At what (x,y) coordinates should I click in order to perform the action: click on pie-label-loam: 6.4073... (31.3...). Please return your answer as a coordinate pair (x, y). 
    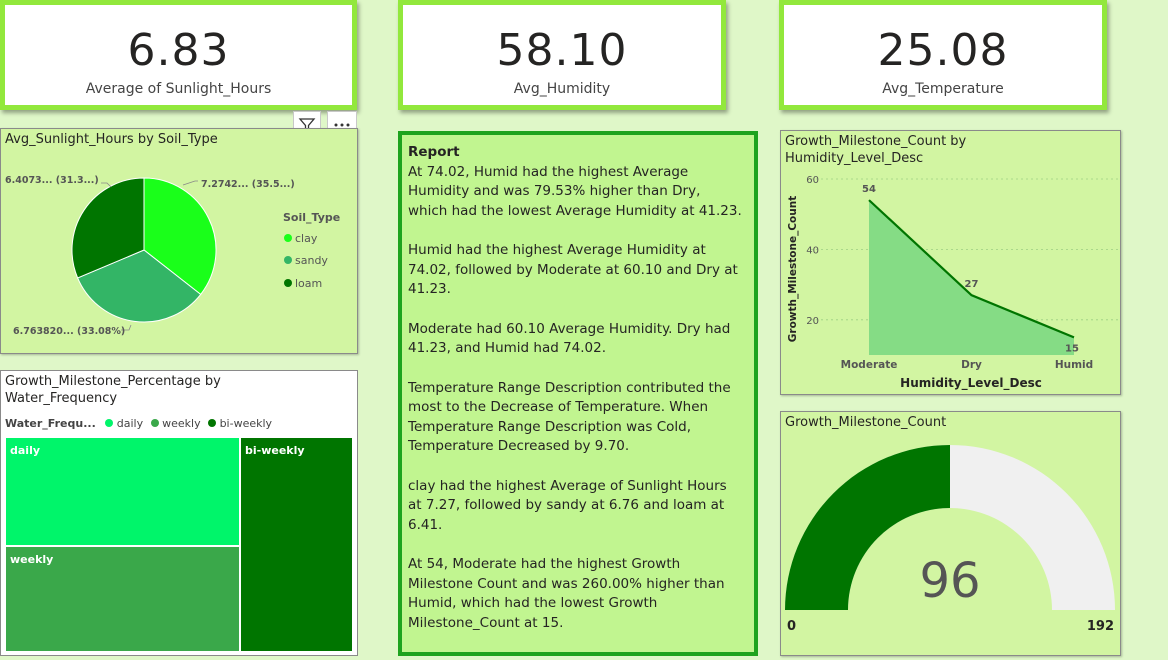
    Looking at the image, I should click on (52, 180).